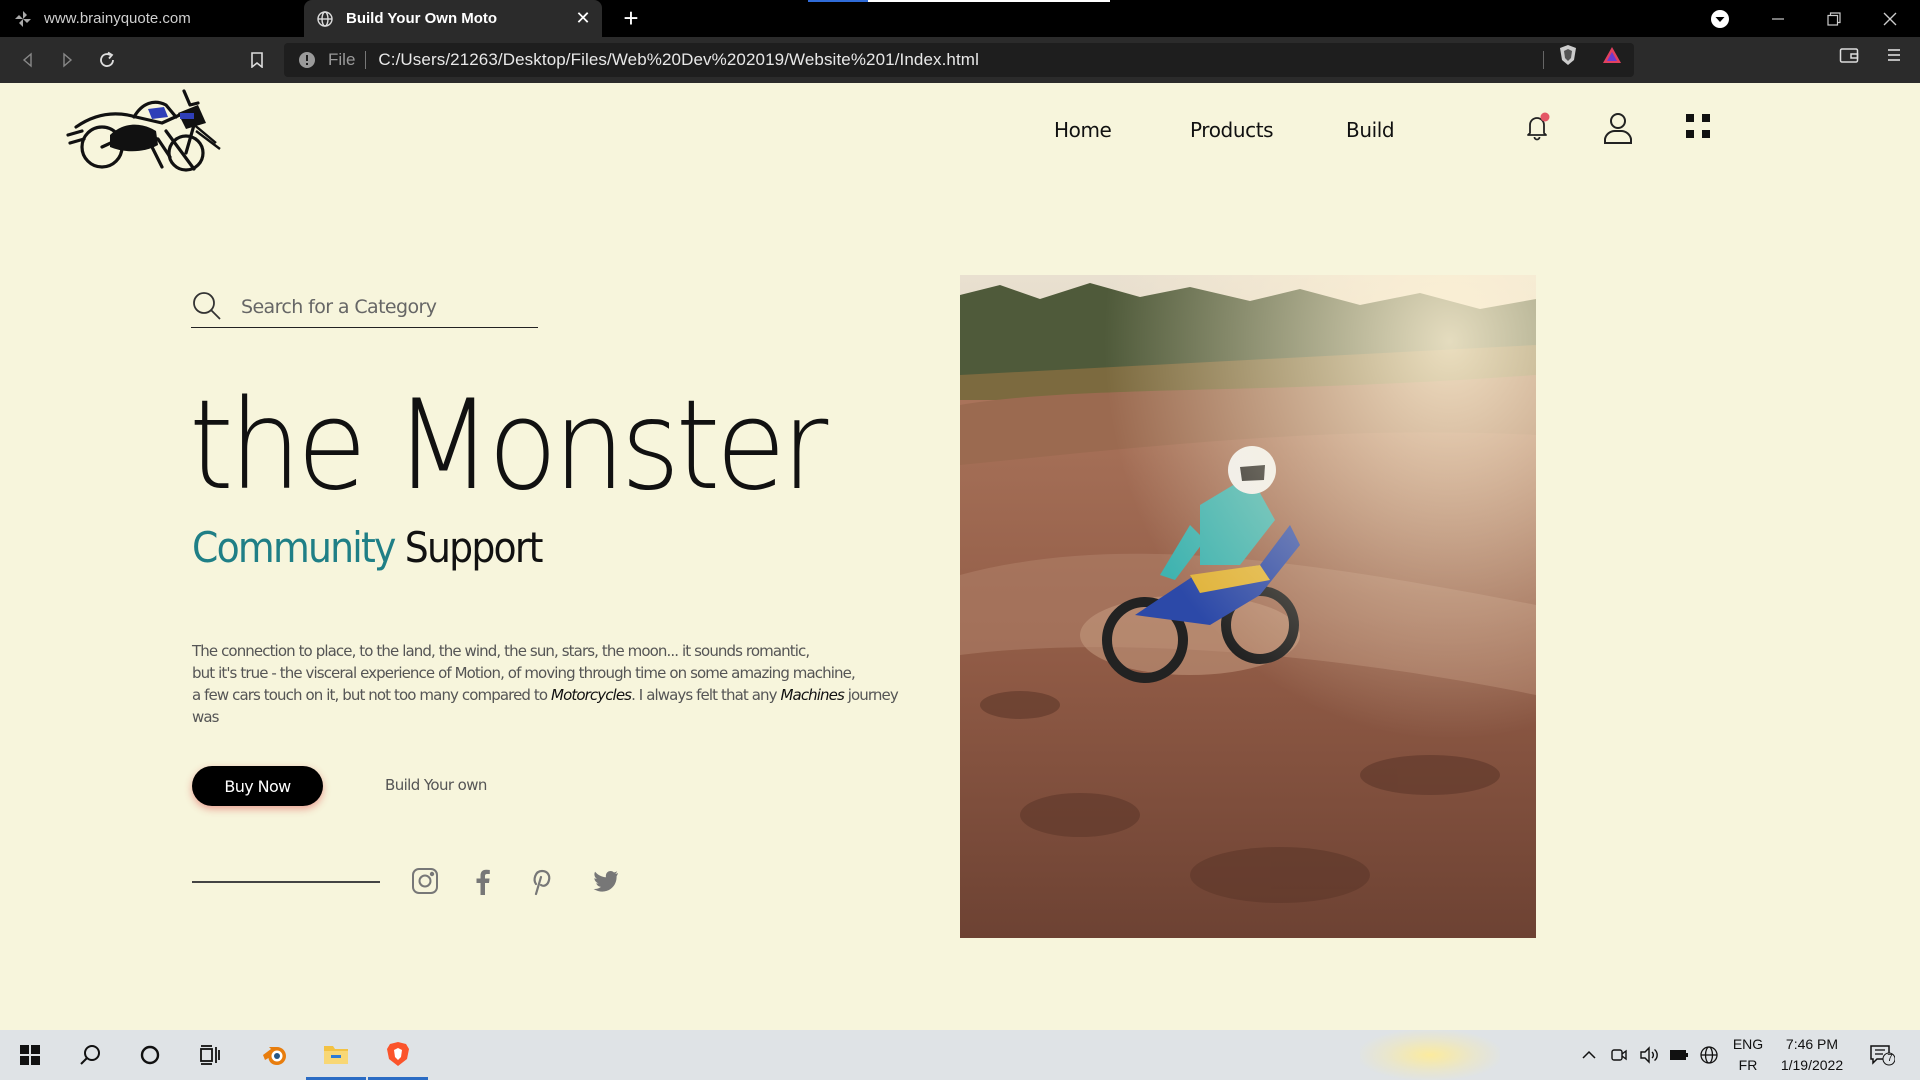  Describe the element at coordinates (959, 1) in the screenshot. I see `tab-drag-indicator` at that location.